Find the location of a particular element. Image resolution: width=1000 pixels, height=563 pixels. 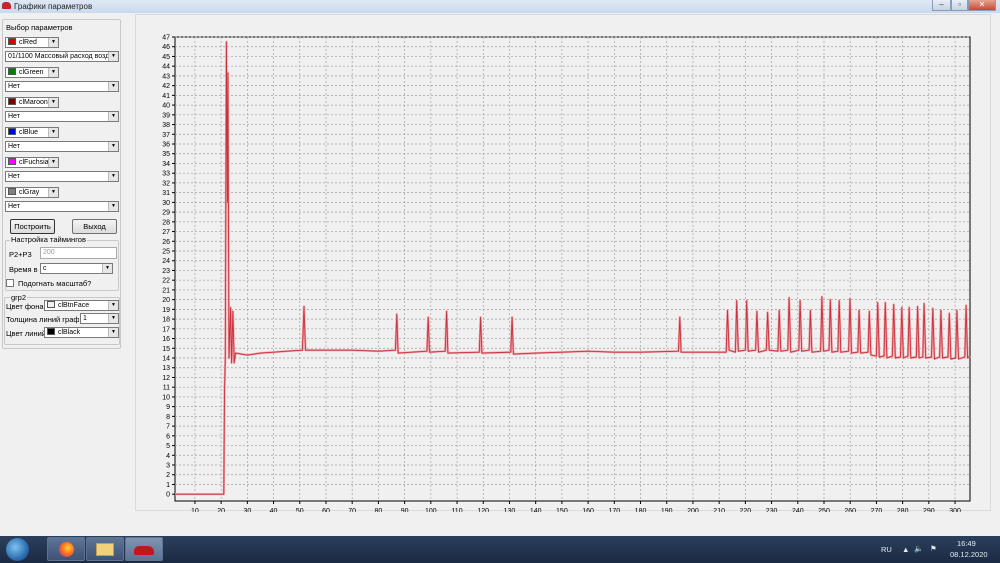

x-tick-label: 70 is located at coordinates (352, 510).